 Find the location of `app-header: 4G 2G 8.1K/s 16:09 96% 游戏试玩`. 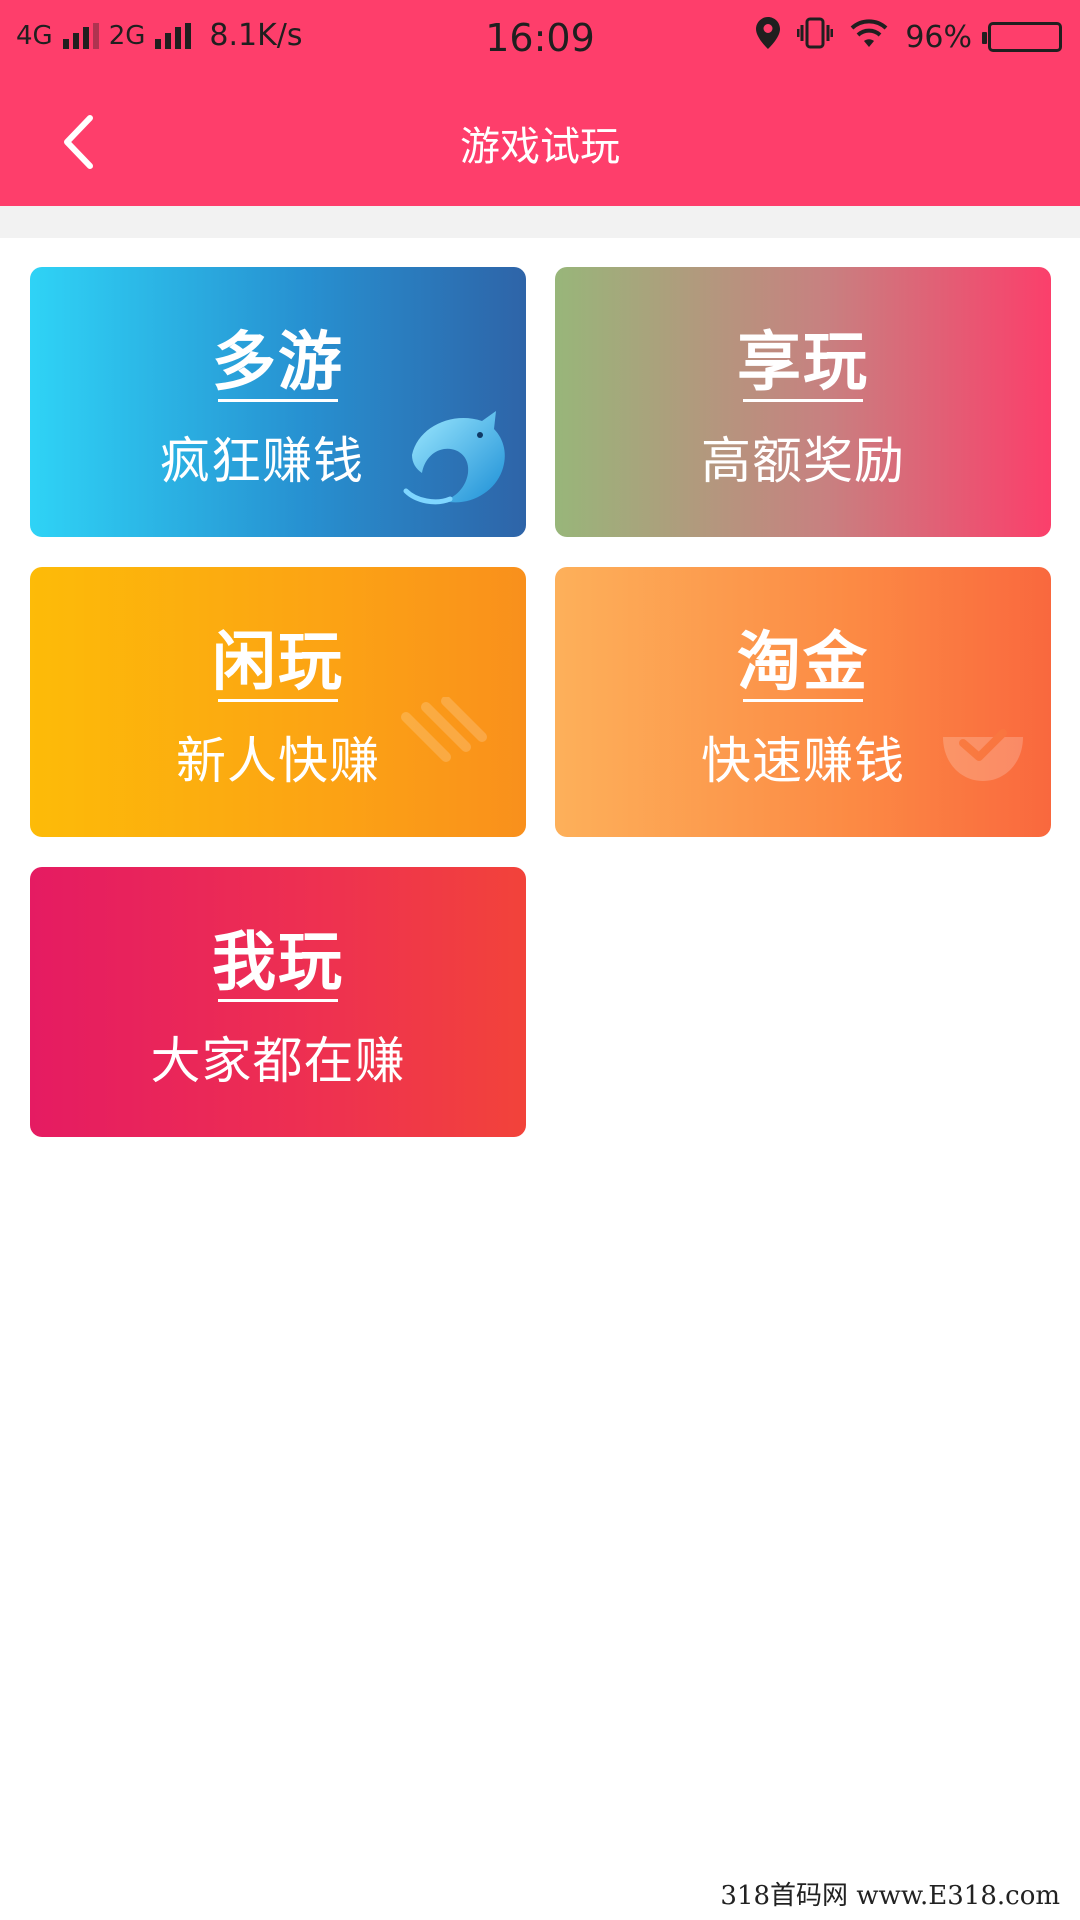

app-header: 4G 2G 8.1K/s 16:09 96% 游戏试玩 is located at coordinates (540, 103).